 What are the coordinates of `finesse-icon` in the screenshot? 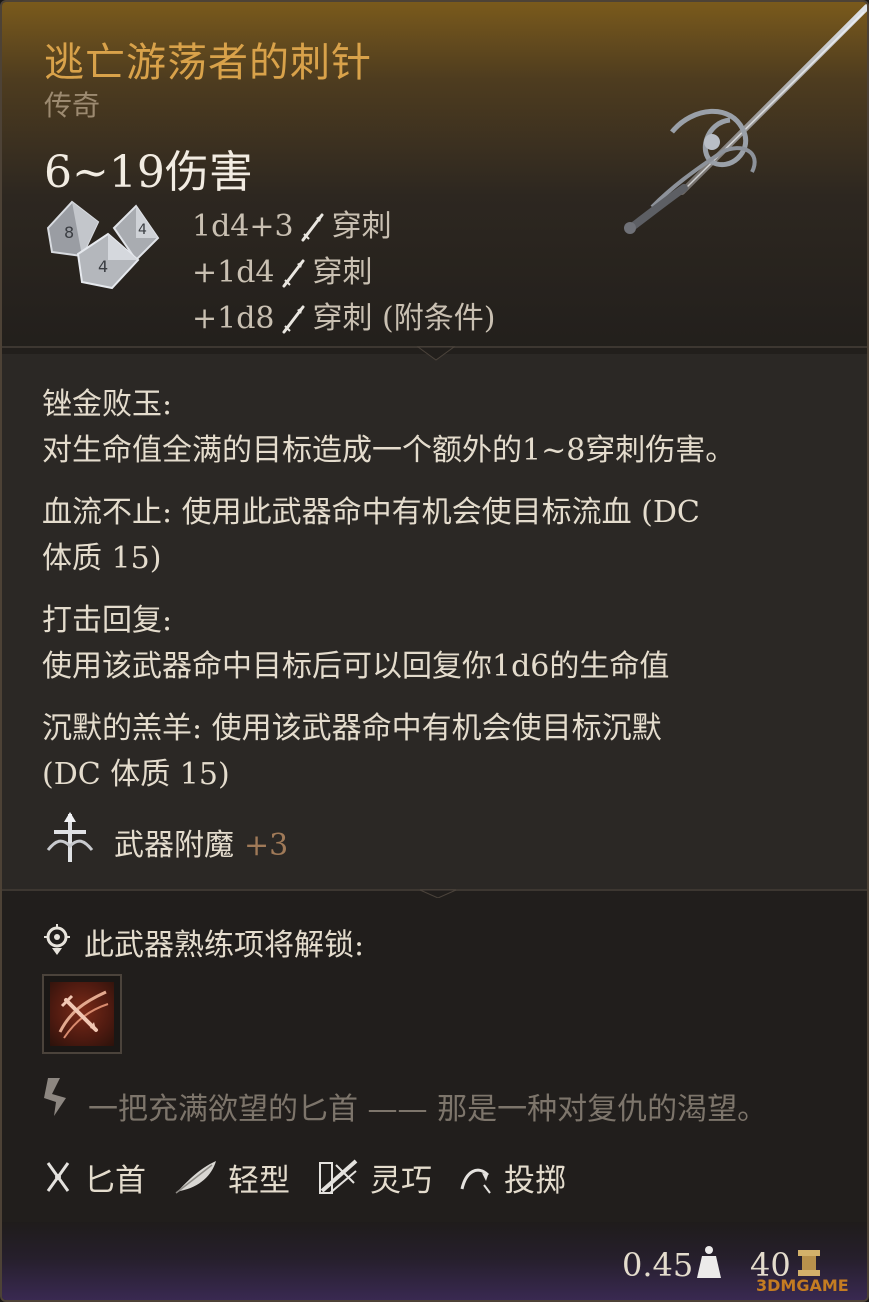 It's located at (338, 1176).